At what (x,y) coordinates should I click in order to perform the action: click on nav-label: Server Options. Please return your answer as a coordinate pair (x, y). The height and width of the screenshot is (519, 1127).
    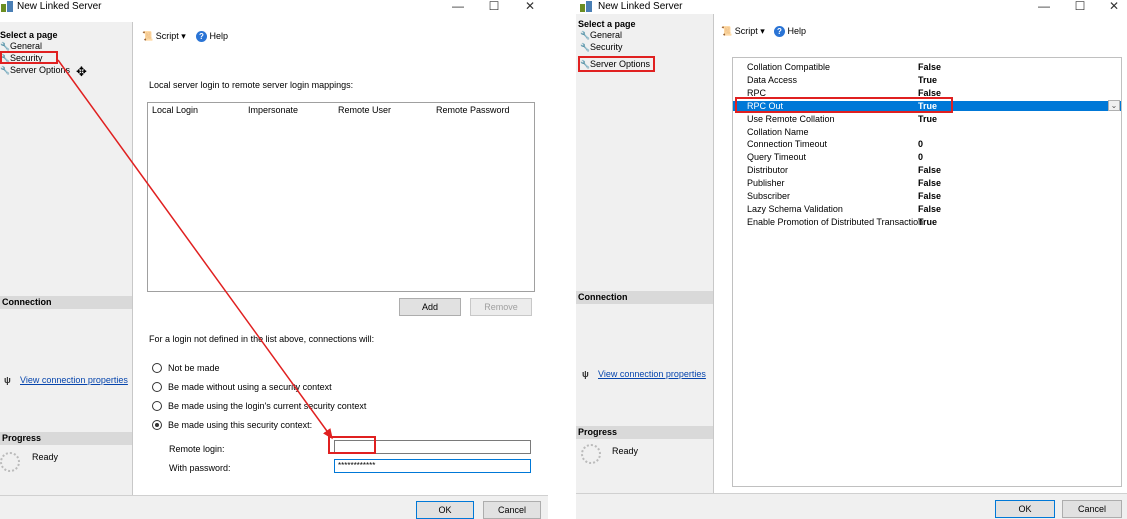
    Looking at the image, I should click on (40, 70).